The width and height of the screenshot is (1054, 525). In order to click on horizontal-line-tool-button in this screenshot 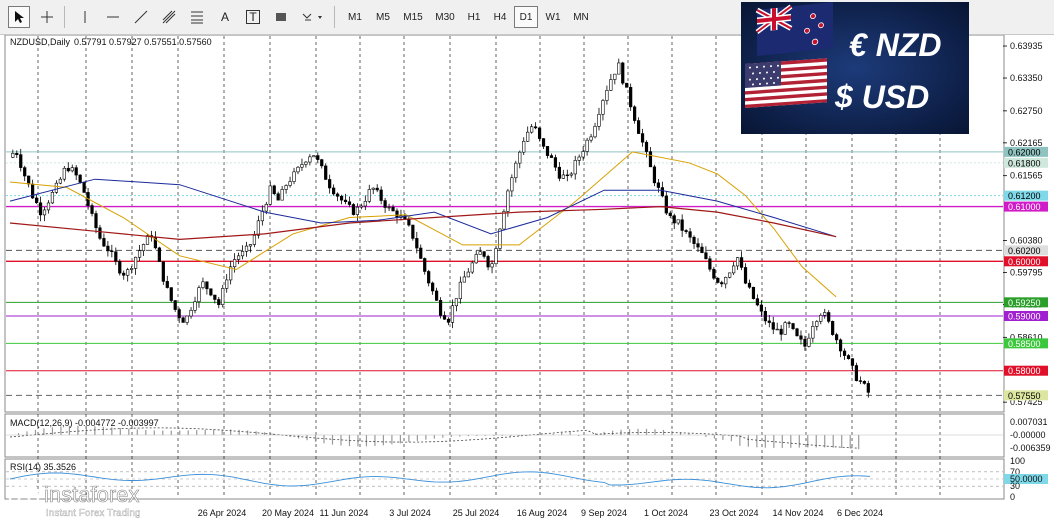, I will do `click(113, 17)`.